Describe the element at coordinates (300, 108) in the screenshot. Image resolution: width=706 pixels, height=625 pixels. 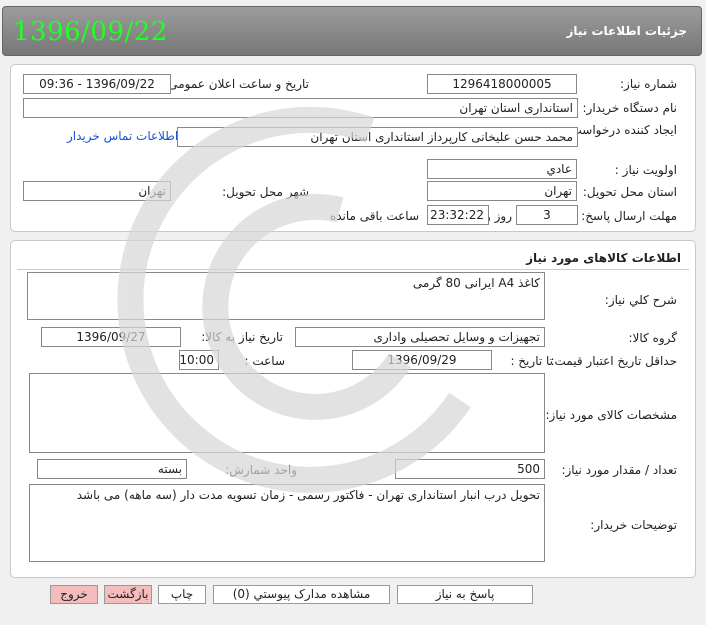
I see `buyer-field: استانداری استان تهران` at that location.